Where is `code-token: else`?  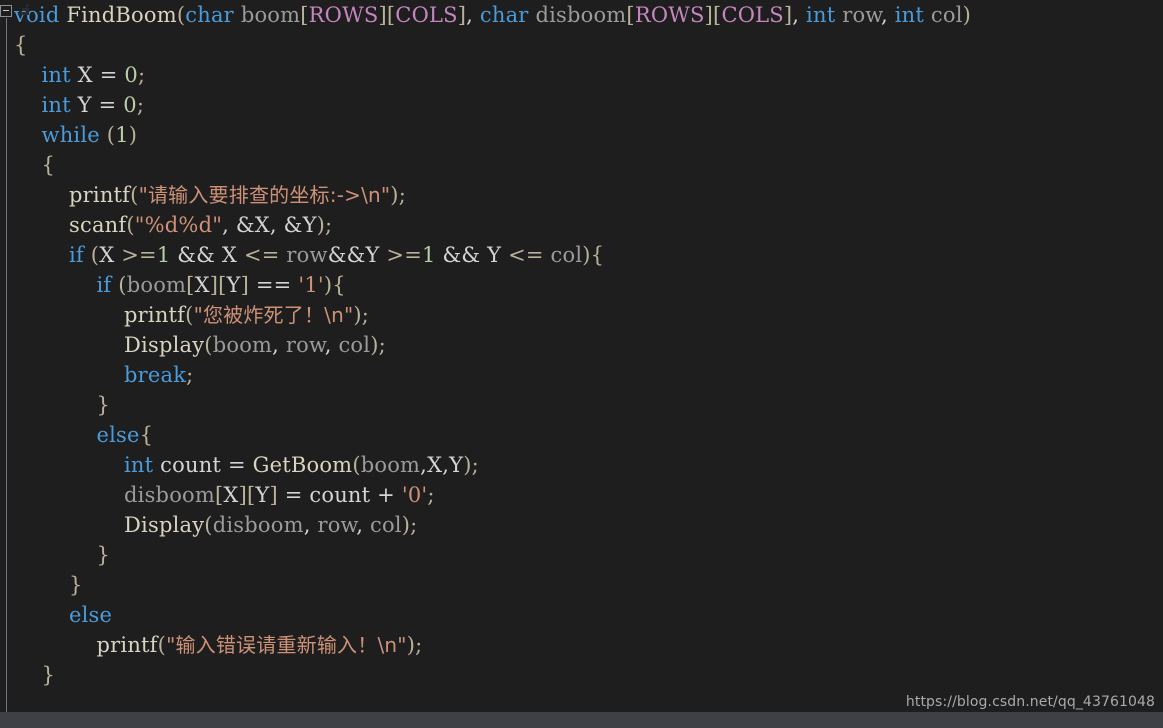
code-token: else is located at coordinates (118, 435).